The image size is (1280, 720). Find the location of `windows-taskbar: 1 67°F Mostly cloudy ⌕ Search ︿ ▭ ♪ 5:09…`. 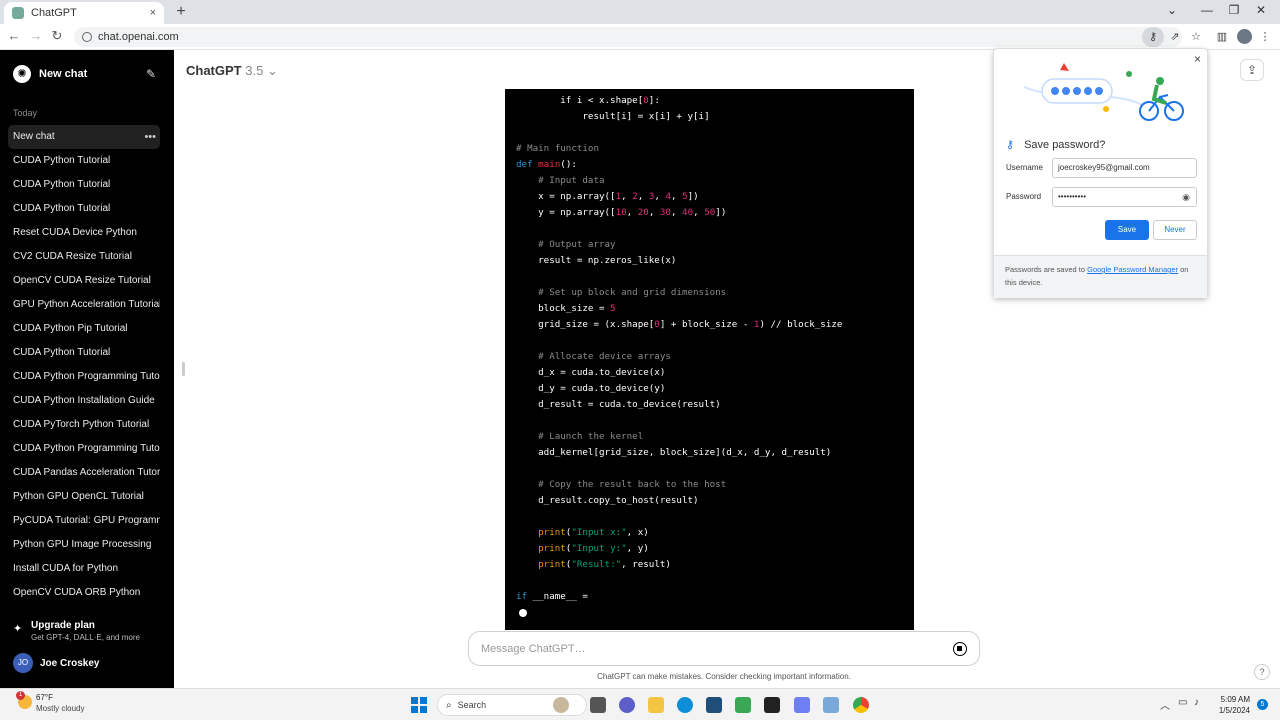

windows-taskbar: 1 67°F Mostly cloudy ⌕ Search ︿ ▭ ♪ 5:09… is located at coordinates (640, 704).